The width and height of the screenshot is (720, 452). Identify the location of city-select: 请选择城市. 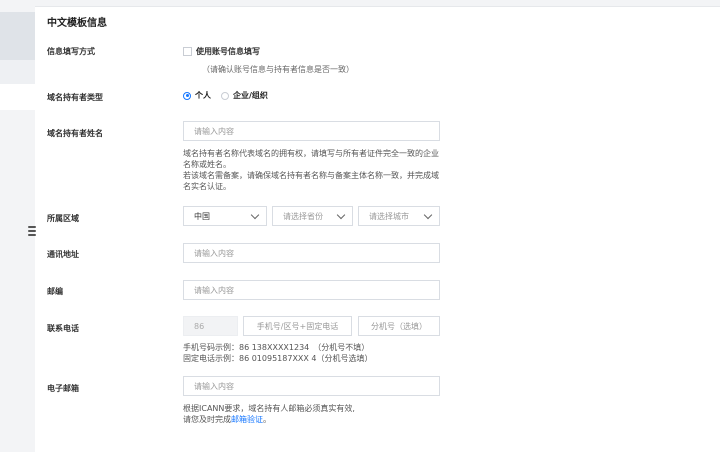
(399, 216).